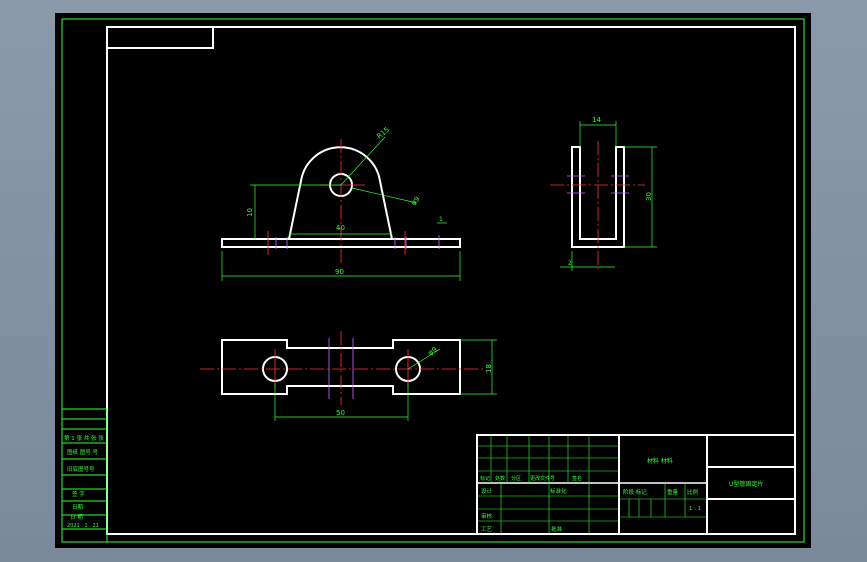 The height and width of the screenshot is (562, 867). I want to click on dim-thickness: 1, so click(441, 219).